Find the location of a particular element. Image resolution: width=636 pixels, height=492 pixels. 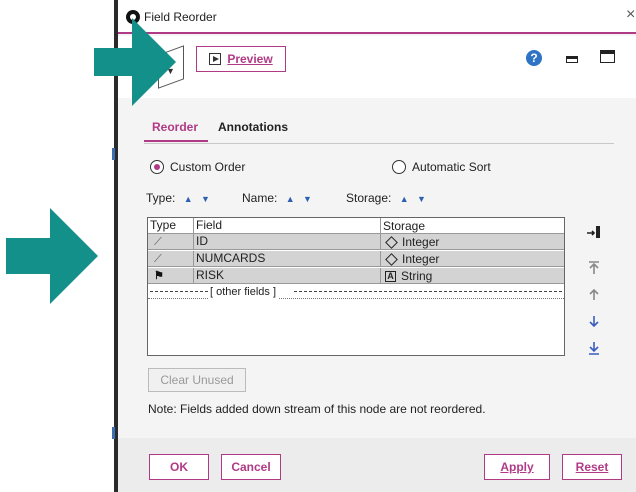

automatic-sort-label: Automatic Sort is located at coordinates (451, 167).